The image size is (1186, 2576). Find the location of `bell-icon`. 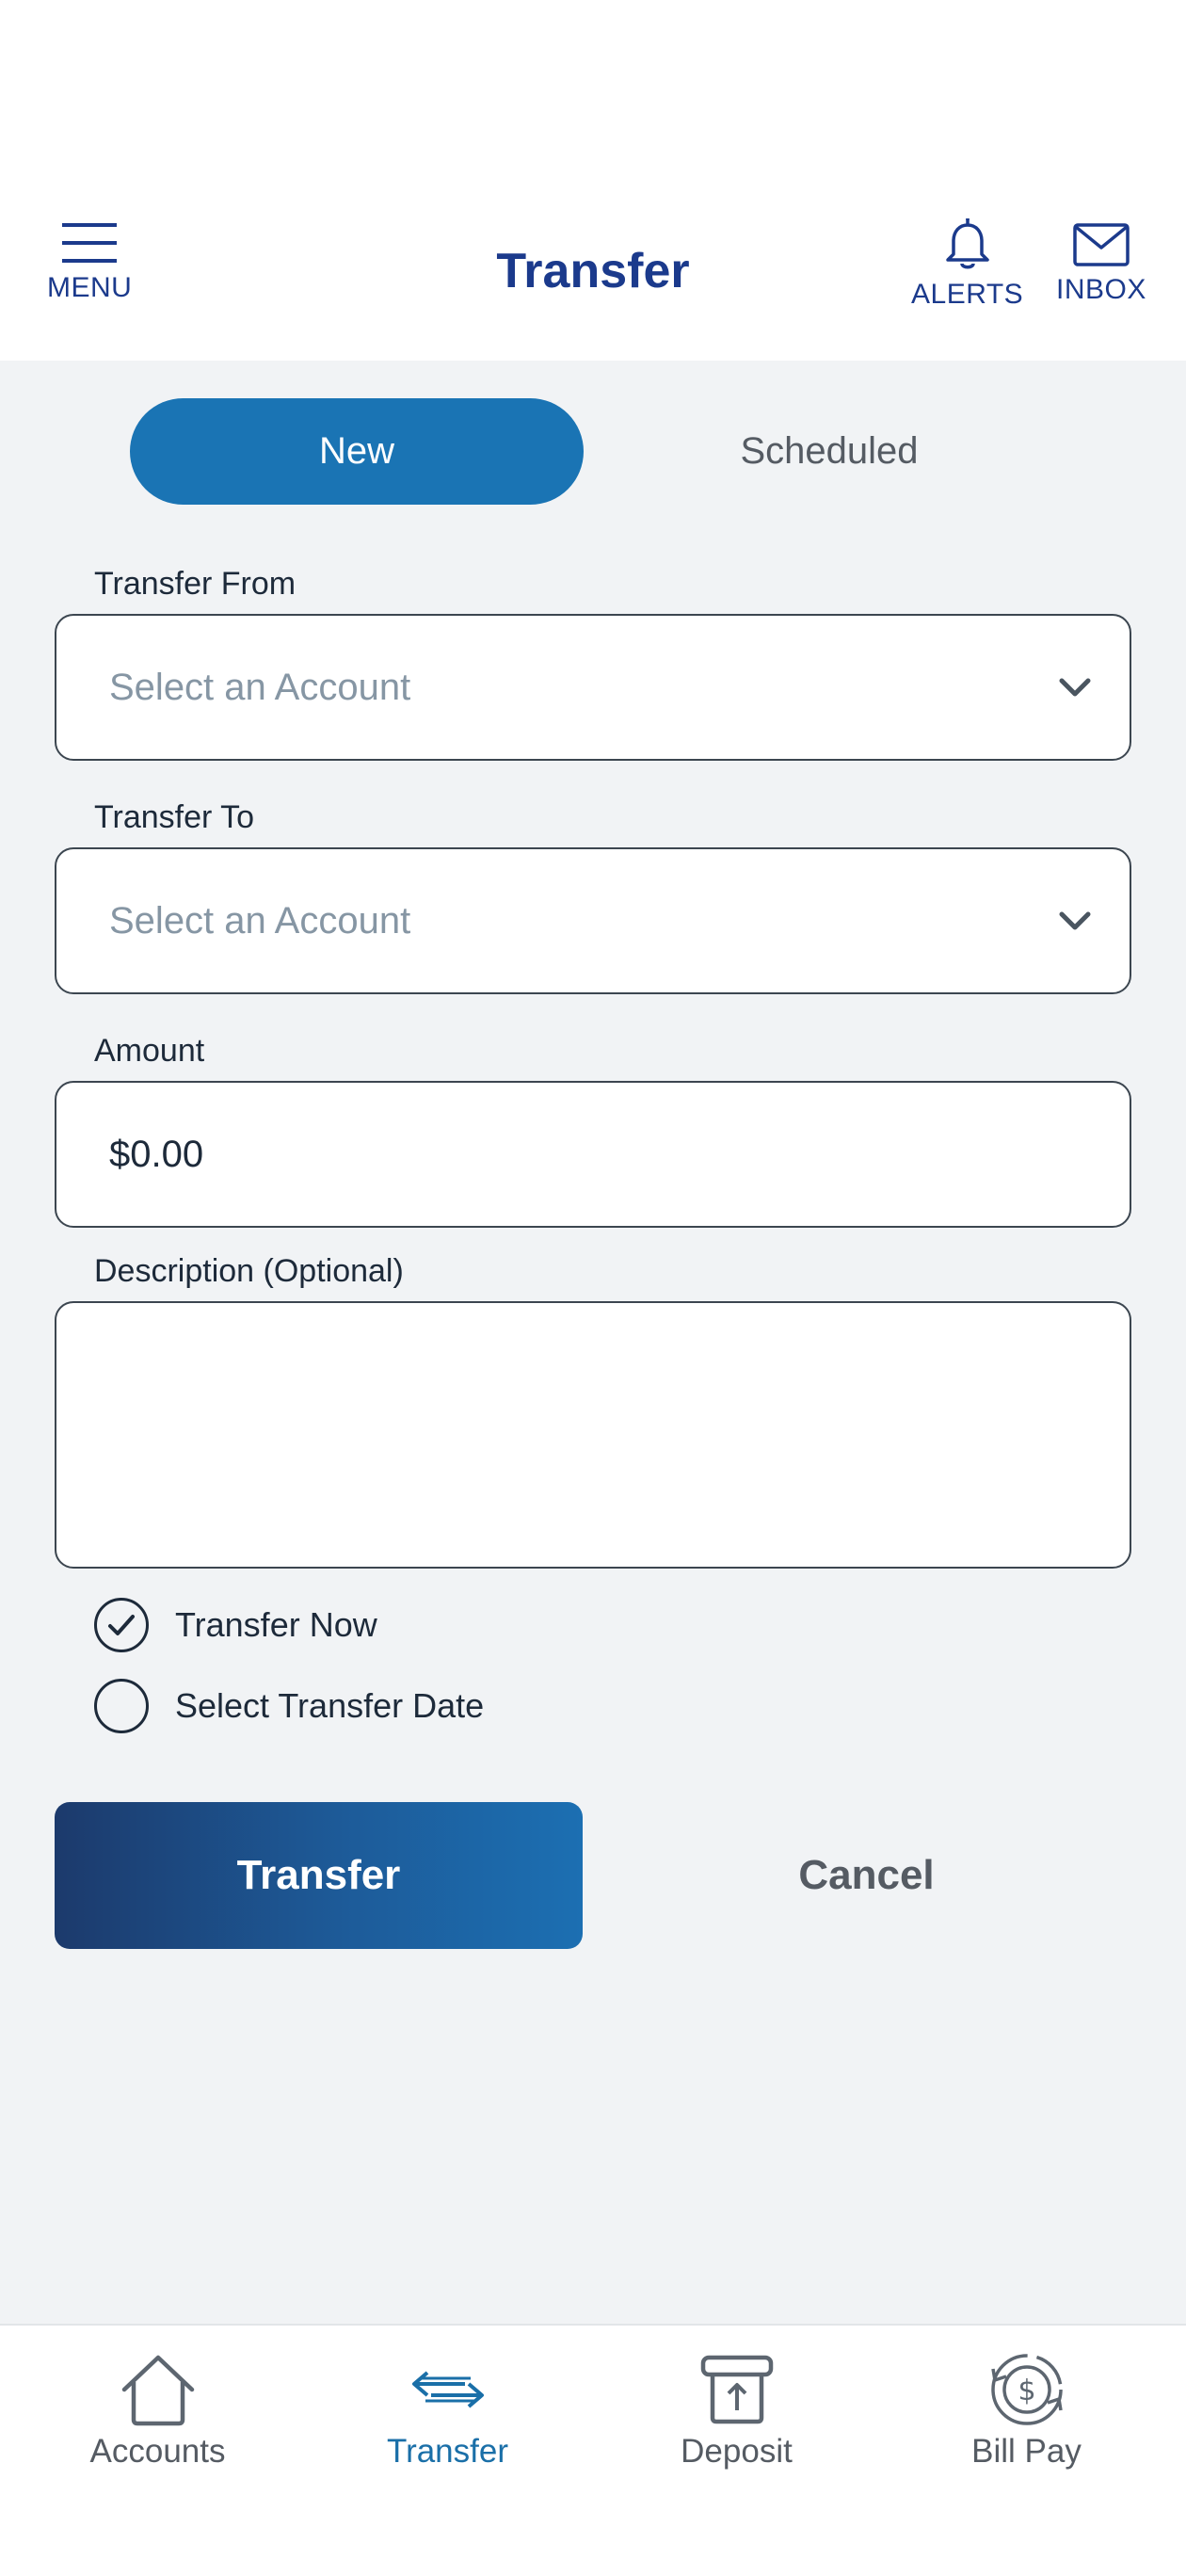

bell-icon is located at coordinates (967, 243).